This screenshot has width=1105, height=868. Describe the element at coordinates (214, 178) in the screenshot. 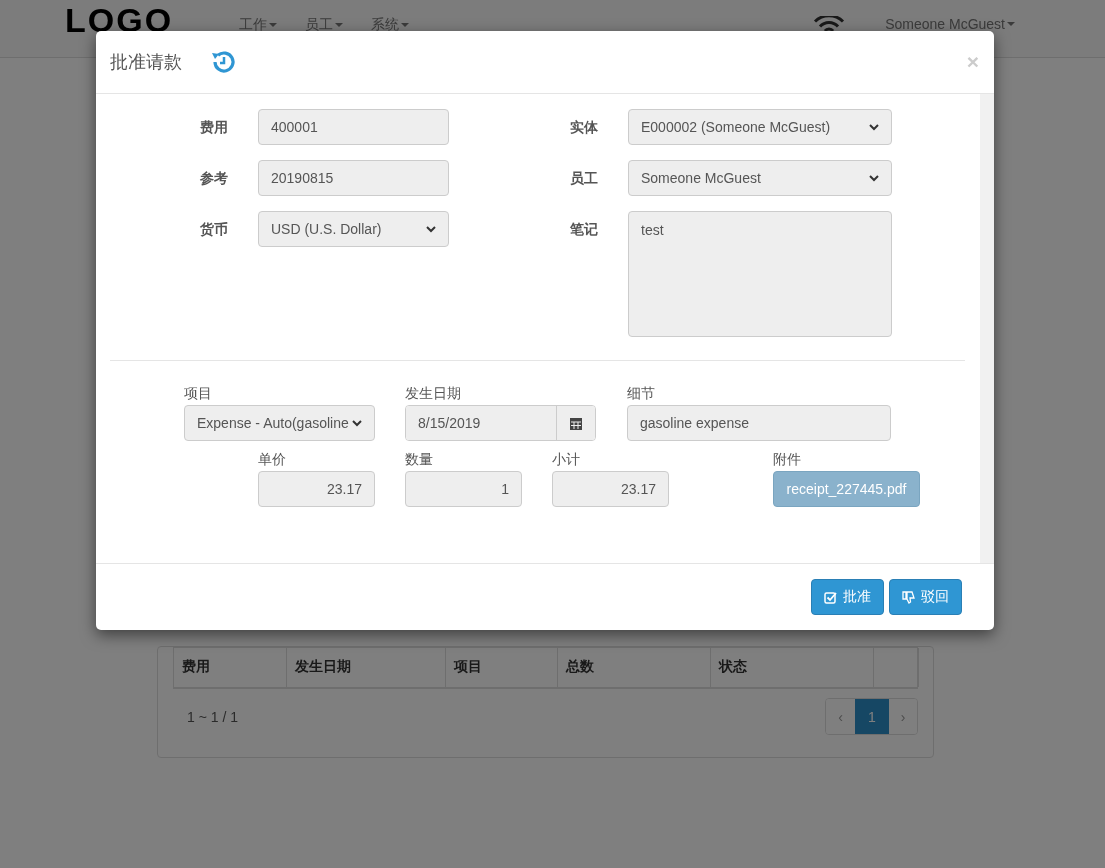

I see `field-label: 参考` at that location.